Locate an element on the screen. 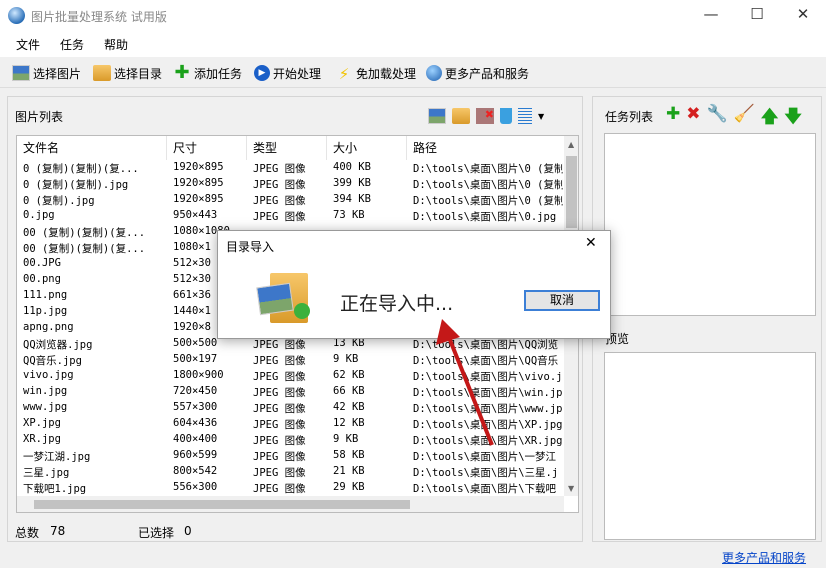 This screenshot has width=826, height=568. wrench-icon: 🔧 is located at coordinates (717, 118).